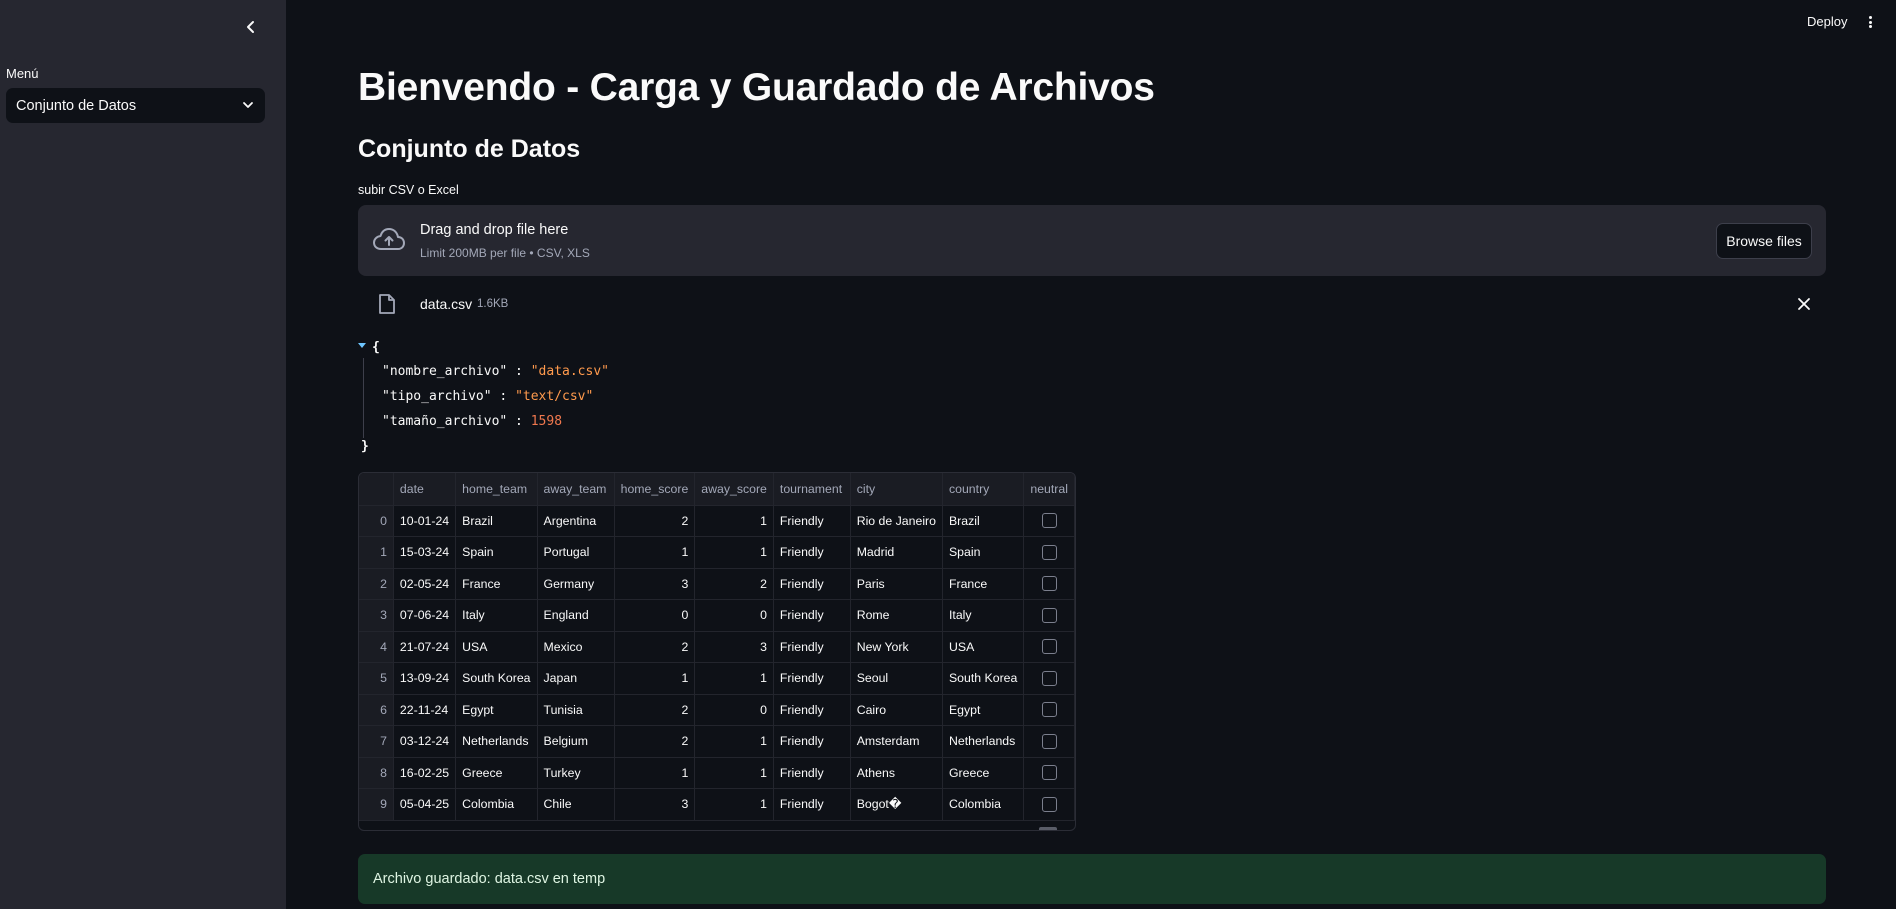  Describe the element at coordinates (496, 773) in the screenshot. I see `table-cell-home-team: Greece` at that location.